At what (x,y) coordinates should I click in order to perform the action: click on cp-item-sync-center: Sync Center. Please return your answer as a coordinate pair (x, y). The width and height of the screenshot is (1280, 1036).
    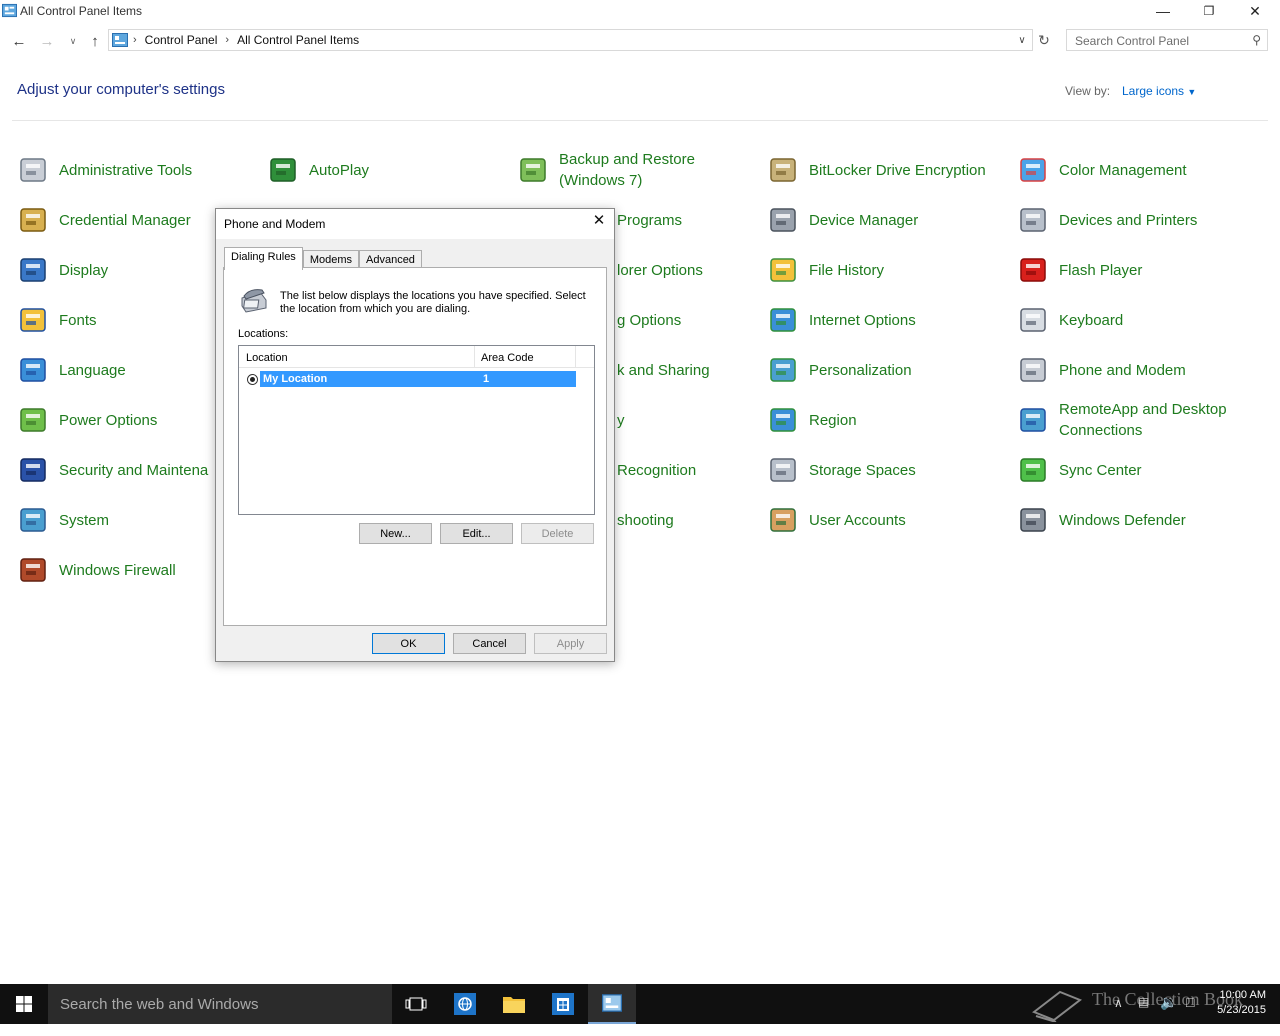
    Looking at the image, I should click on (1079, 470).